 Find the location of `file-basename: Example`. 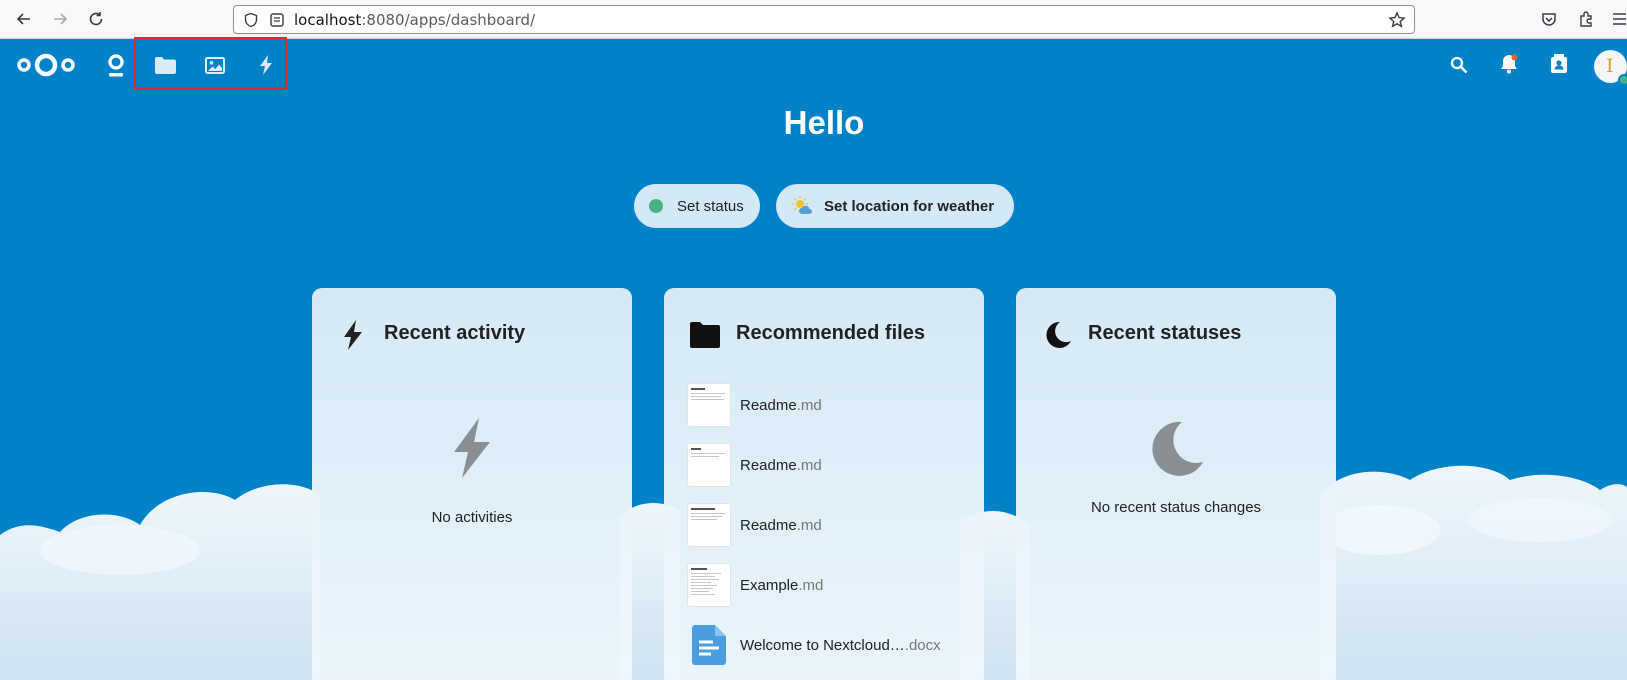

file-basename: Example is located at coordinates (769, 585).